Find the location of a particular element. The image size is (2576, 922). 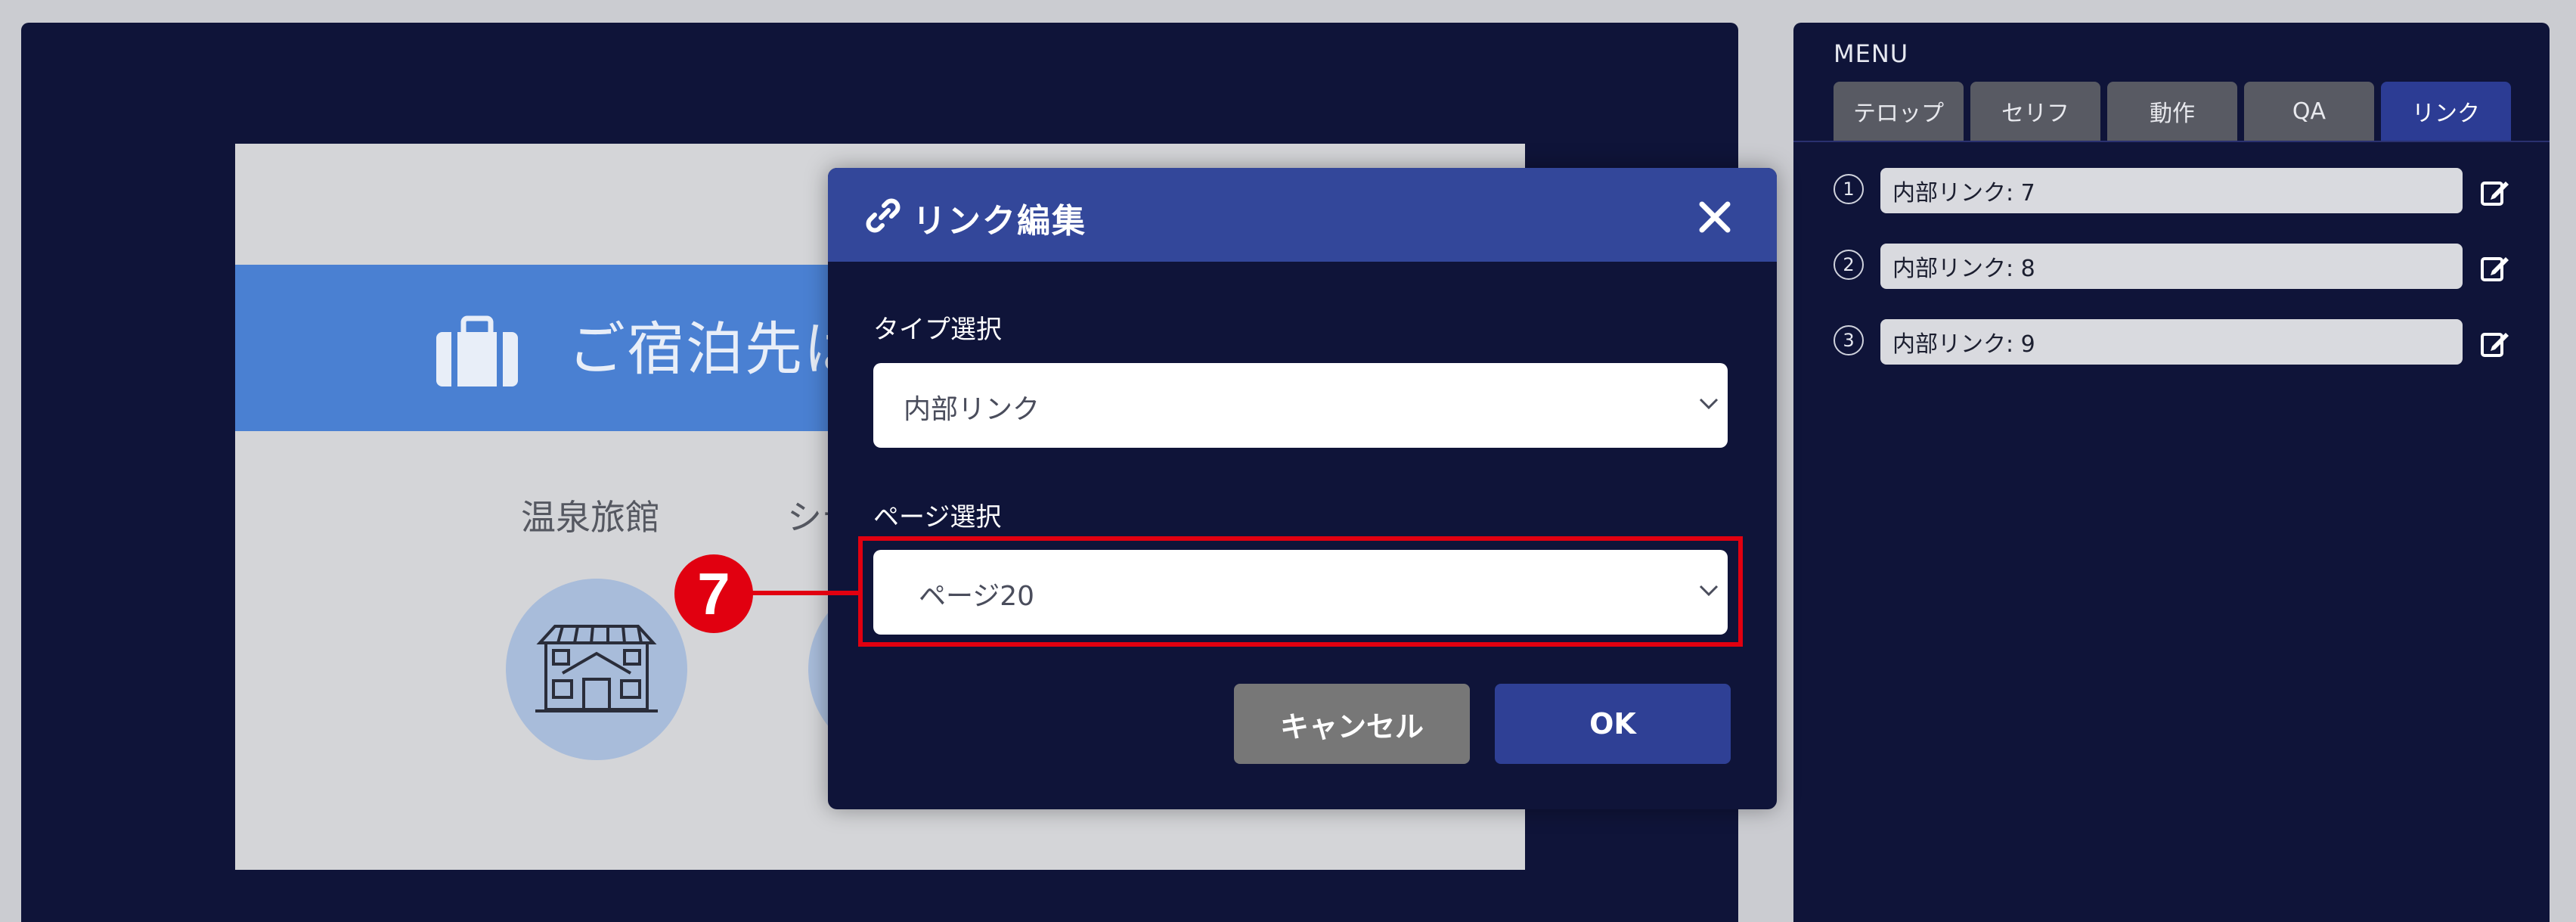

category-label-ryokan: 温泉旅館 is located at coordinates (590, 517).